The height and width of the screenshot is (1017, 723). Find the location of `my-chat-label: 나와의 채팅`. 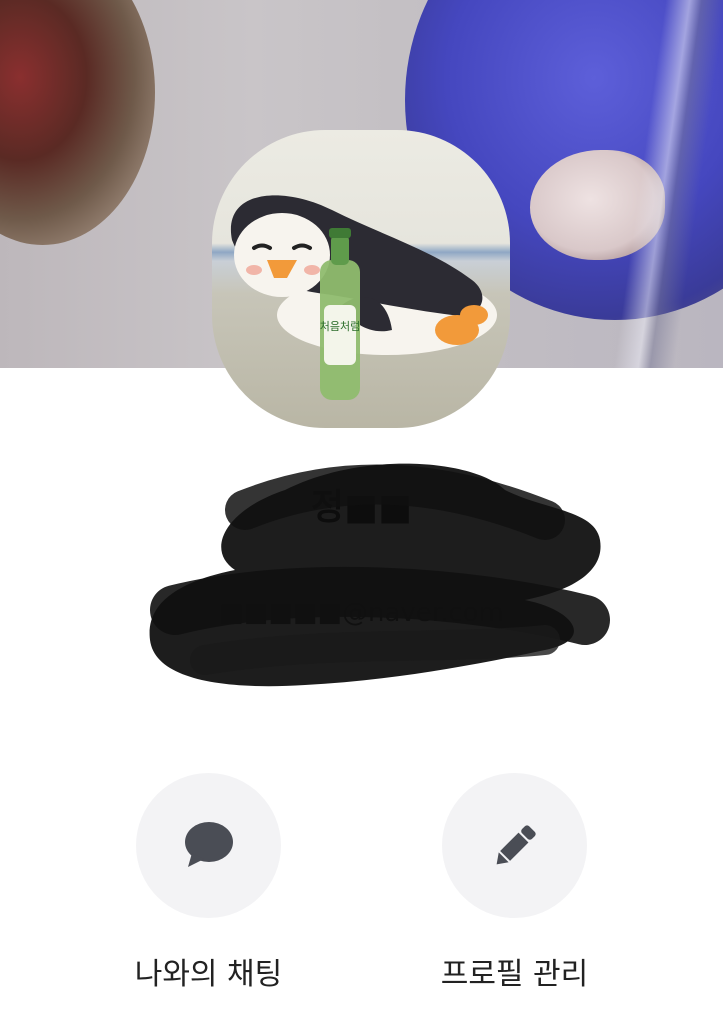

my-chat-label: 나와의 채팅 is located at coordinates (208, 974).